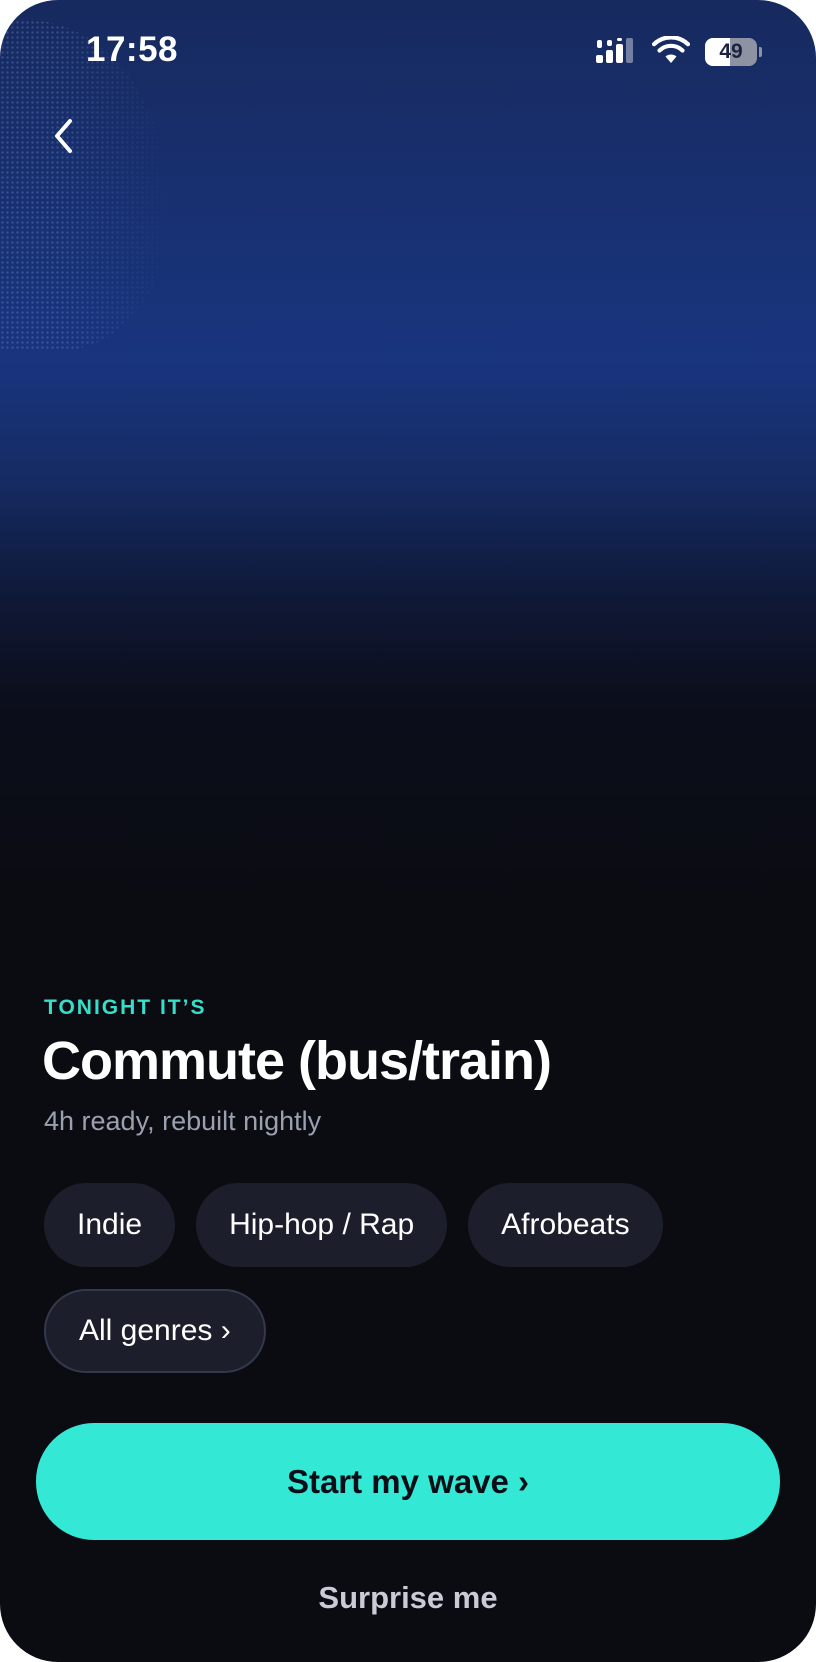 The width and height of the screenshot is (816, 1662). What do you see at coordinates (125, 1007) in the screenshot?
I see `eyebrow-label: TONIGHT IT’S` at bounding box center [125, 1007].